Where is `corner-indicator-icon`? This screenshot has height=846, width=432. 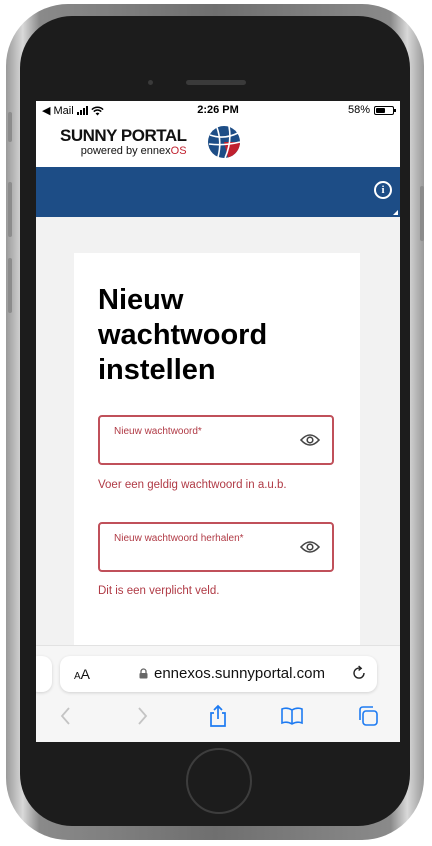 corner-indicator-icon is located at coordinates (395, 212).